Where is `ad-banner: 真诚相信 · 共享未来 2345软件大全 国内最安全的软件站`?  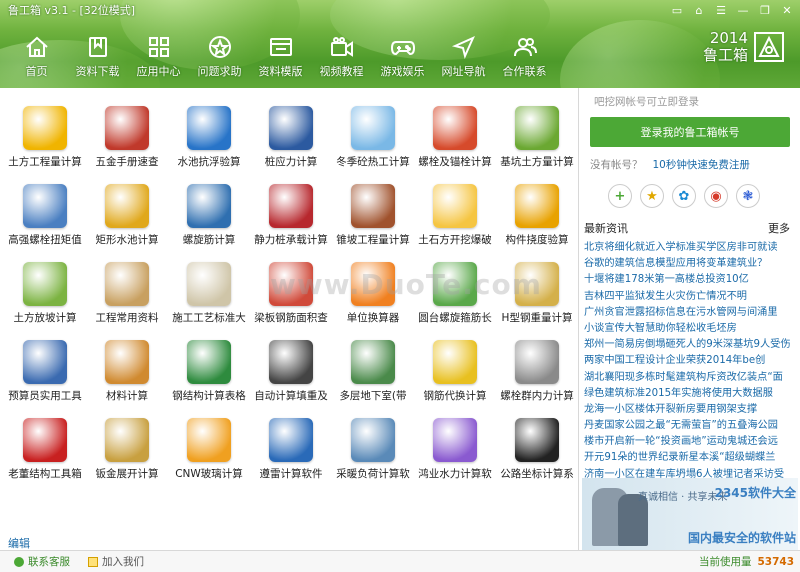
ad-banner: 真诚相信 · 共享未来 2345软件大全 国内最安全的软件站 is located at coordinates (690, 514).